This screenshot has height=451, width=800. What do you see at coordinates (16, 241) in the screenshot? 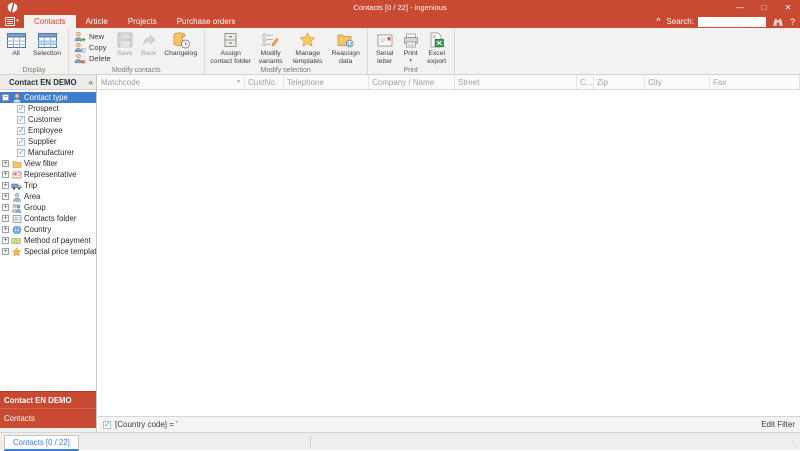
I see `method-of-payment-icon` at bounding box center [16, 241].